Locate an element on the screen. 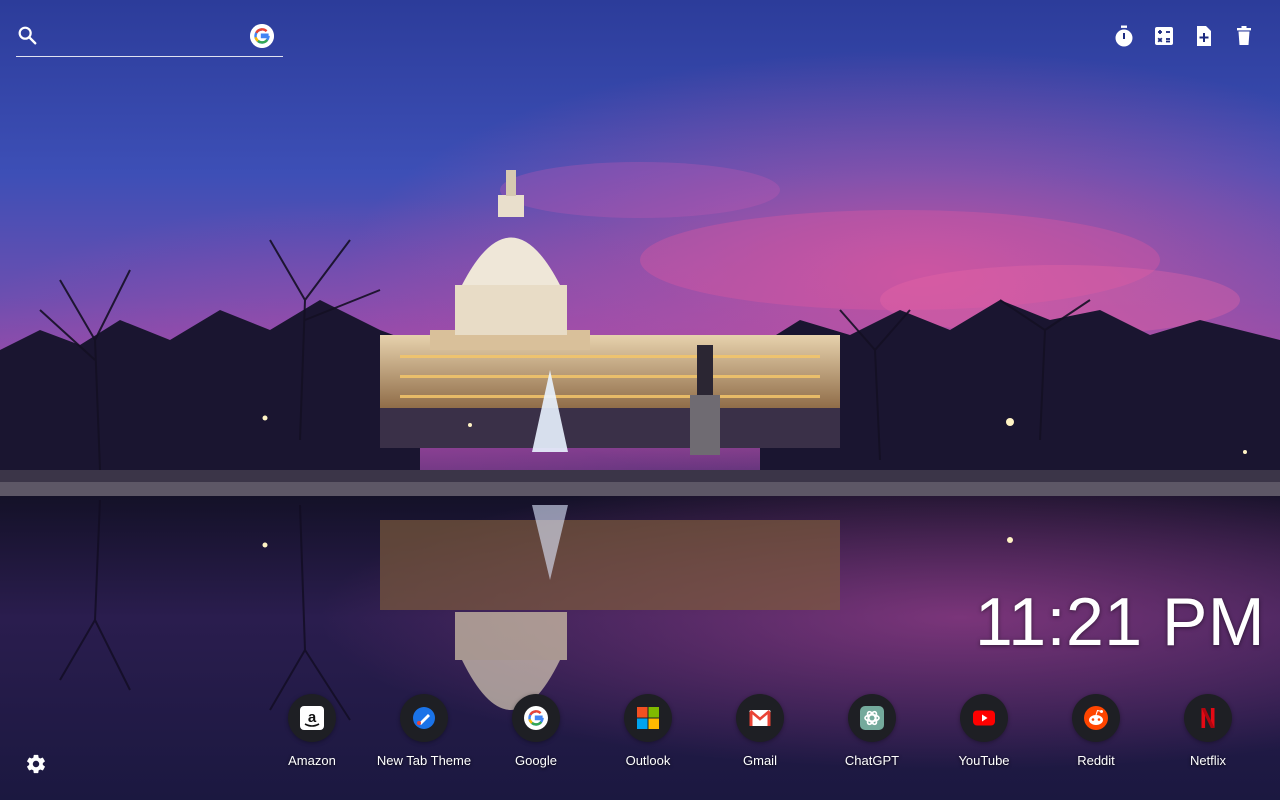  shortcut-google: Google is located at coordinates (536, 734).